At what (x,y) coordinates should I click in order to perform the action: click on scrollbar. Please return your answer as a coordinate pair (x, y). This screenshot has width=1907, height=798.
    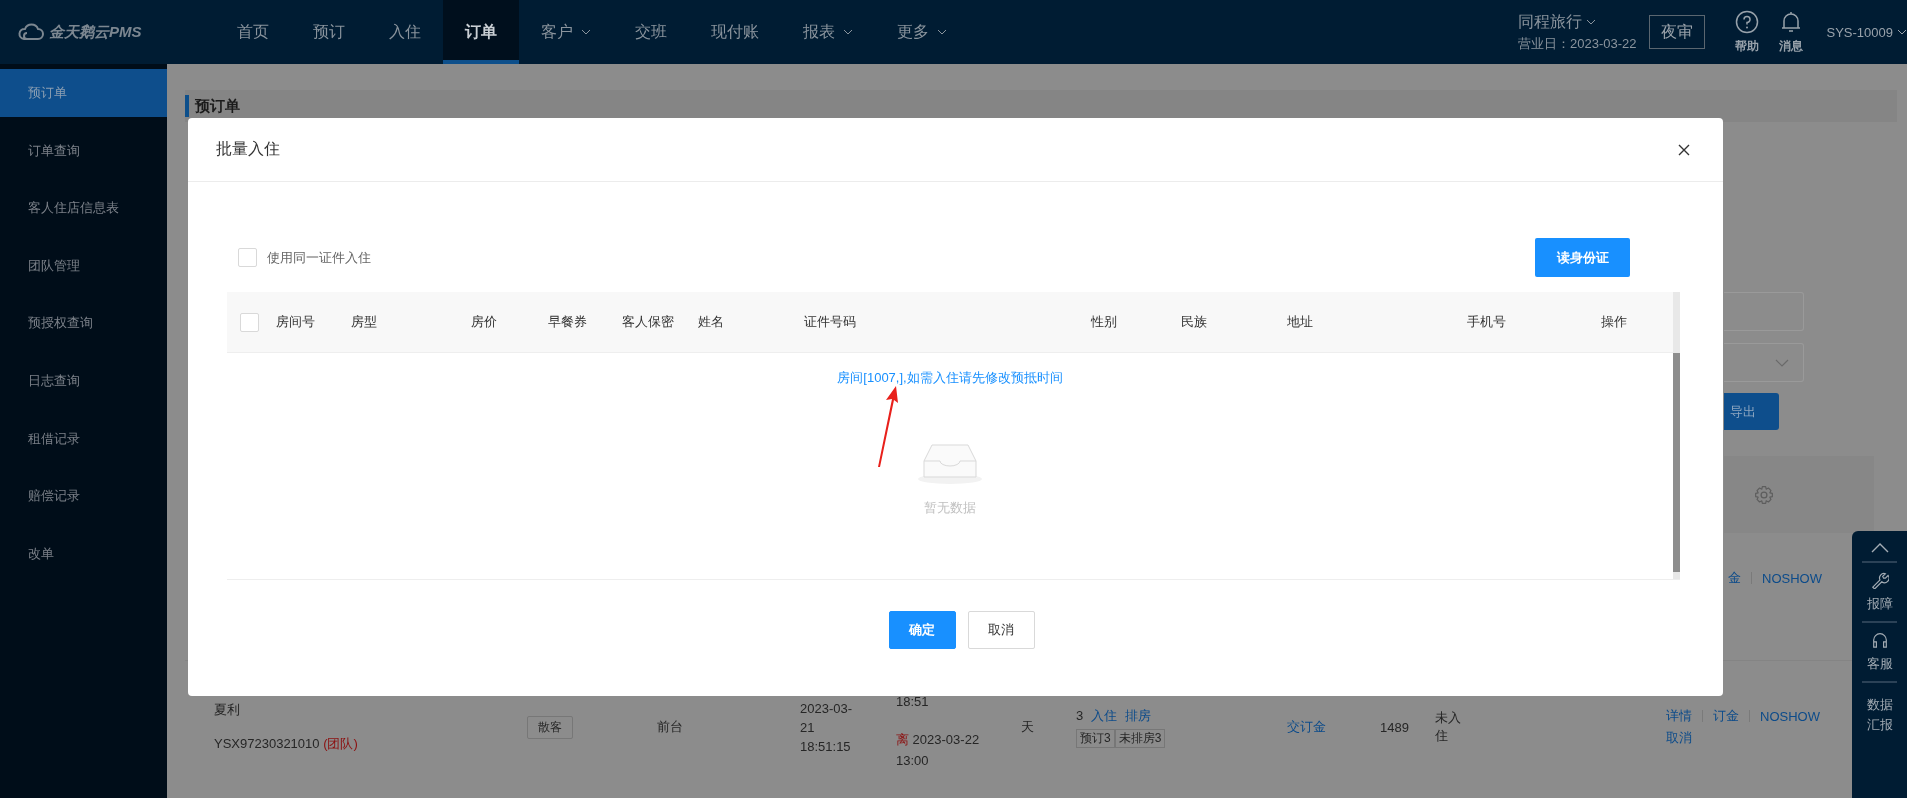
    Looking at the image, I should click on (1676, 435).